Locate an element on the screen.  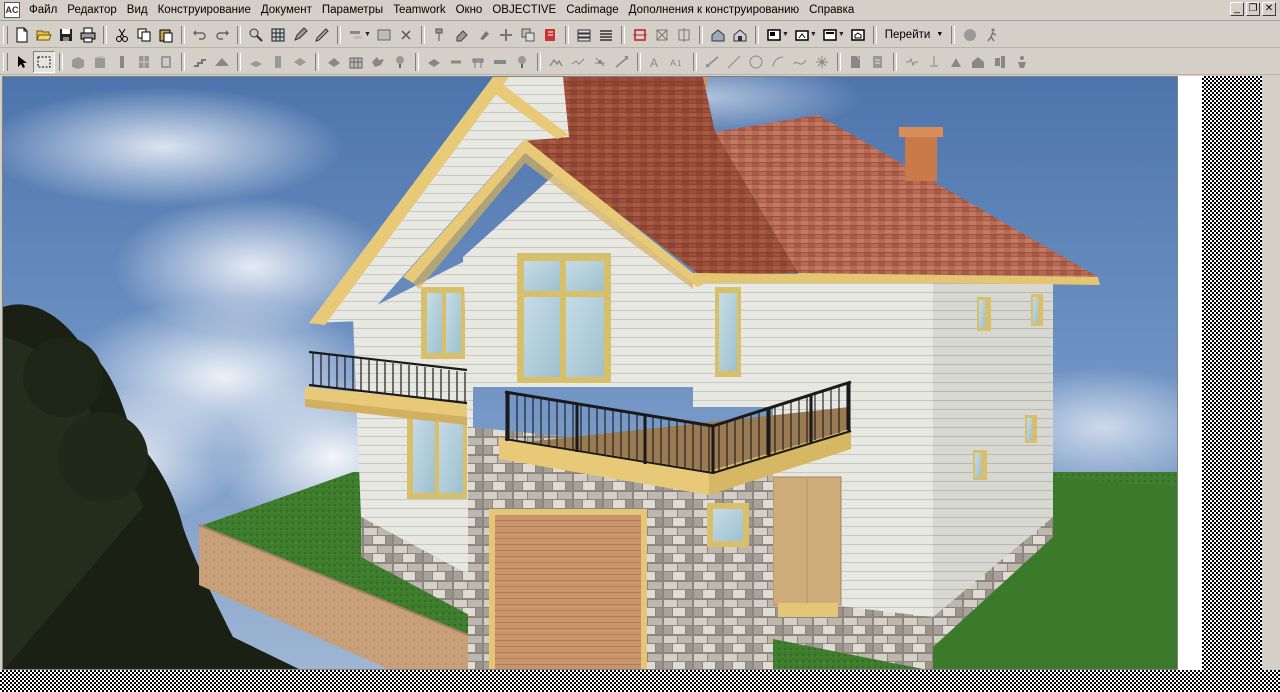
marquee-select-icon is located at coordinates (44, 61).